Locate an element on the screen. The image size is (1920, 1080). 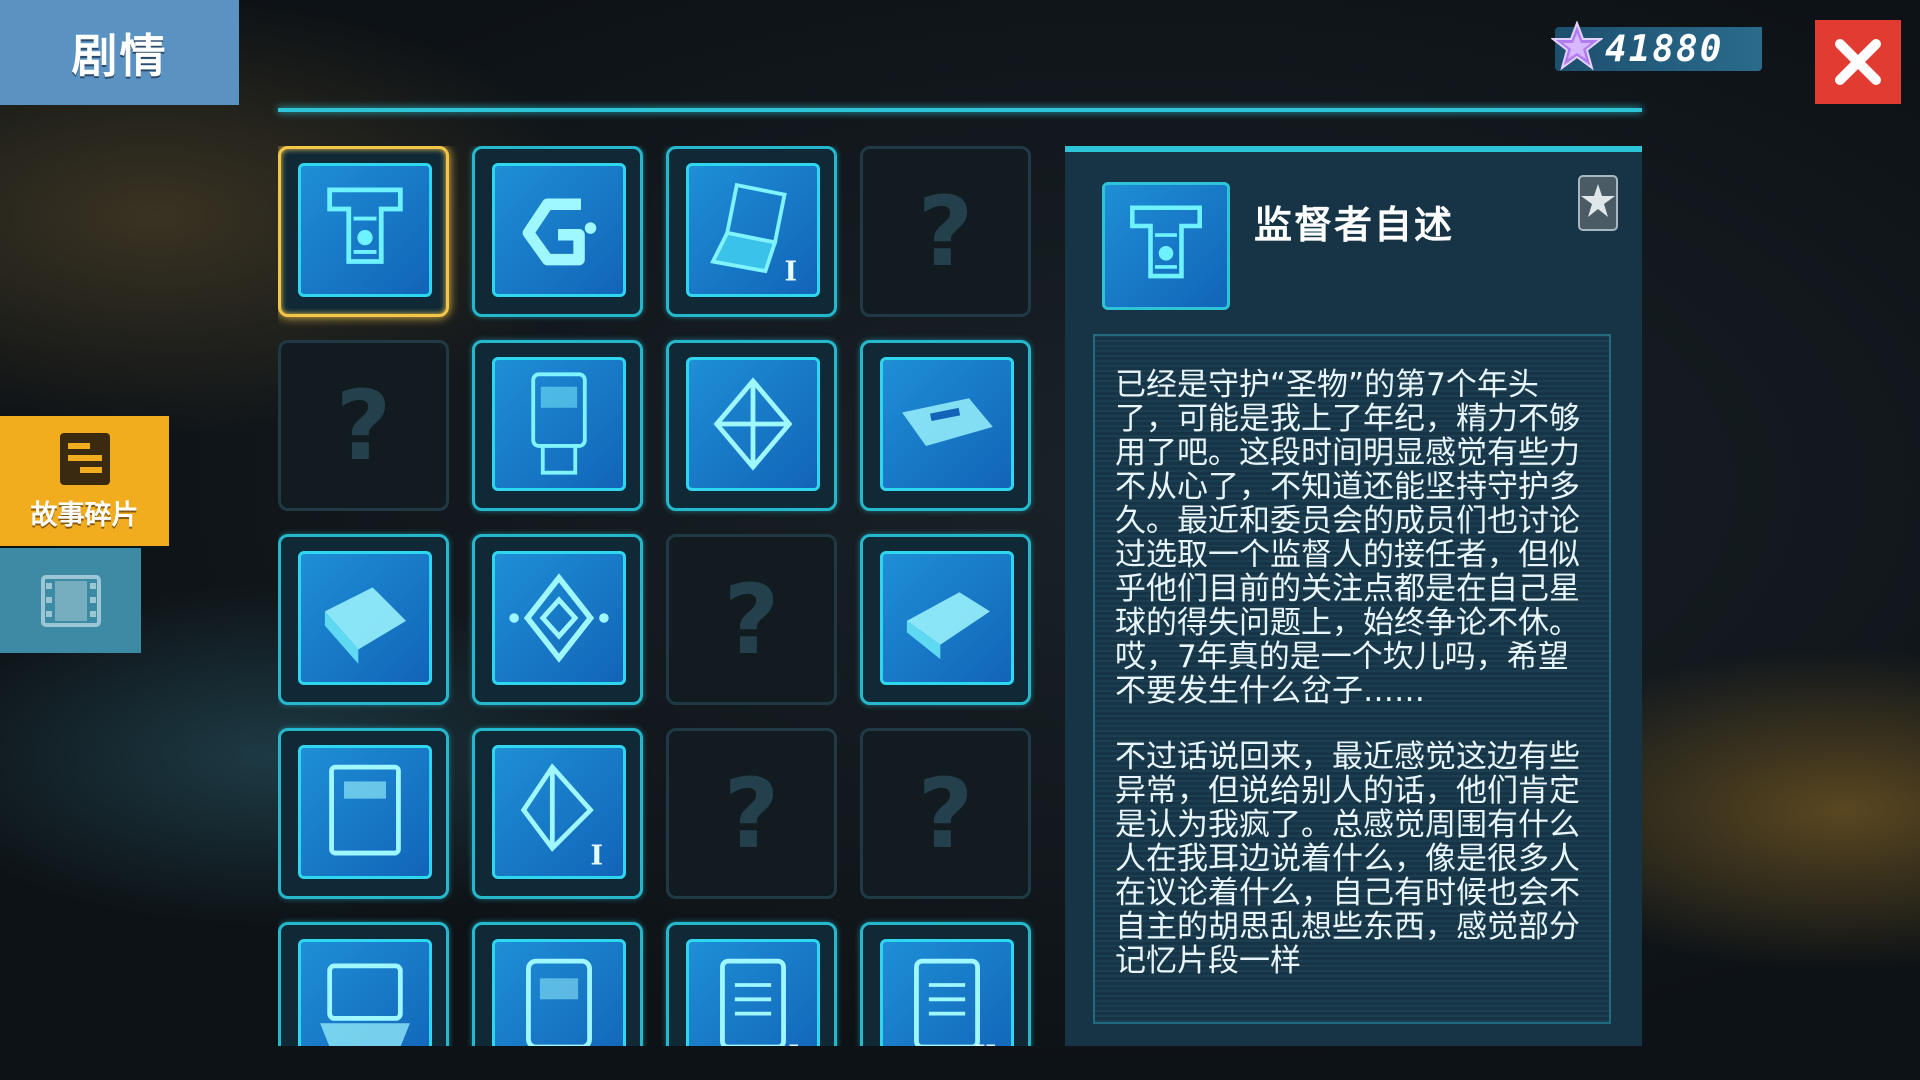
crystal-icon: I is located at coordinates (562, 817).